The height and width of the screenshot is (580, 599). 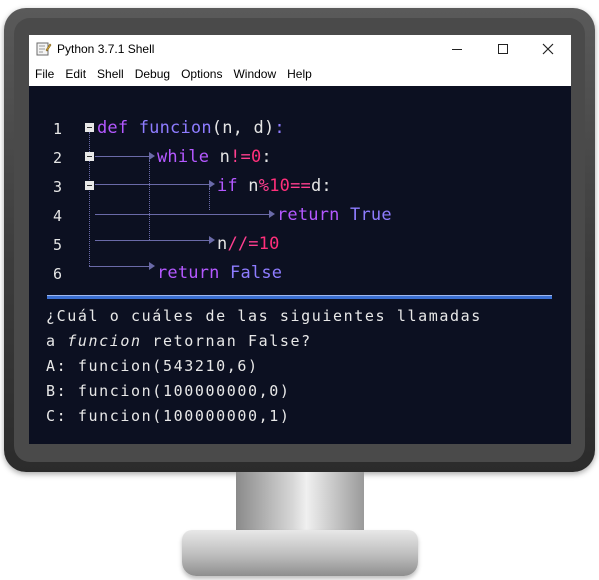 I want to click on code-line: 2 while n!=0:, so click(x=300, y=158).